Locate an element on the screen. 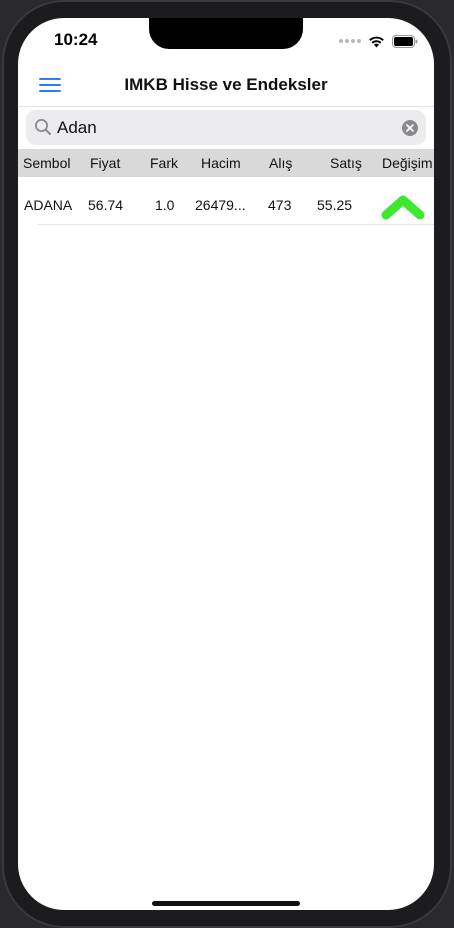 Image resolution: width=454 pixels, height=928 pixels. clear-search-icon is located at coordinates (410, 128).